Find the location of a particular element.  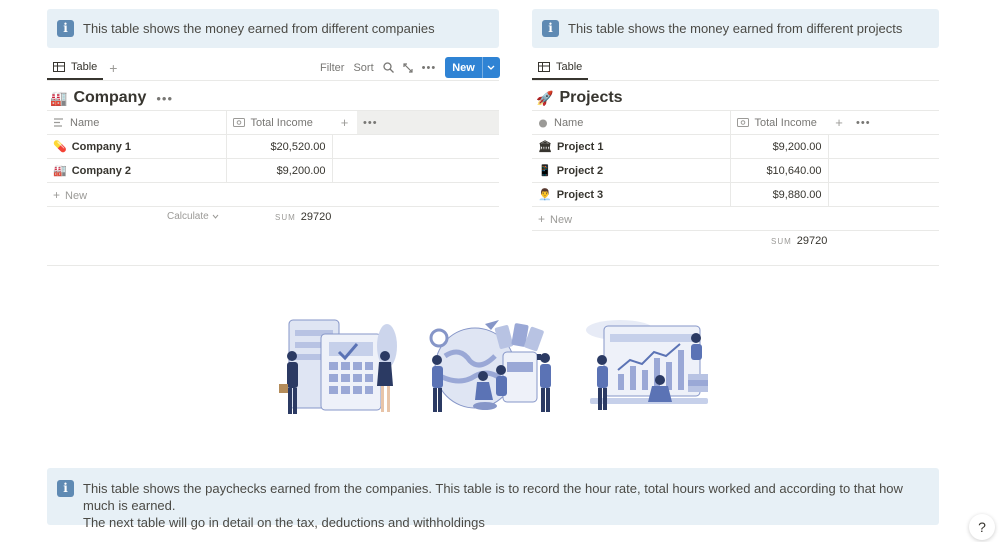

page-title: Company is located at coordinates (109, 98).